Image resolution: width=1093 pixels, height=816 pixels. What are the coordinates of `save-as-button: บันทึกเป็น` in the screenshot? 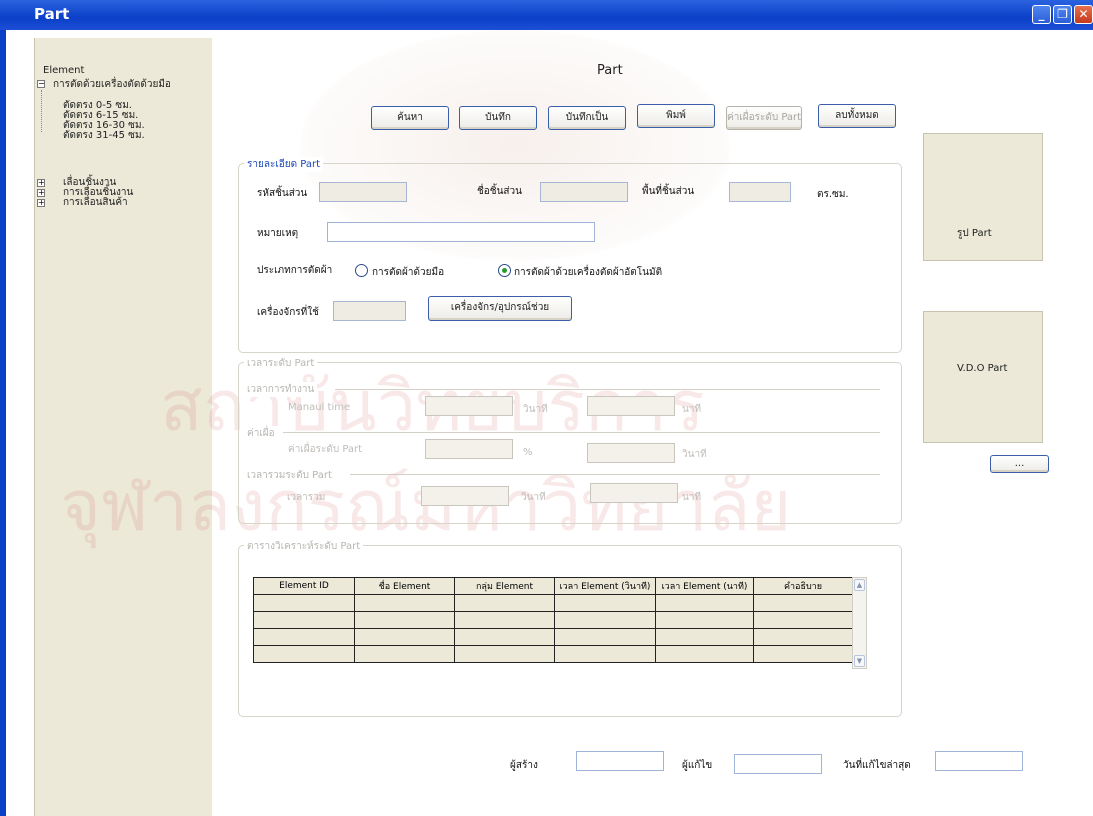 It's located at (587, 118).